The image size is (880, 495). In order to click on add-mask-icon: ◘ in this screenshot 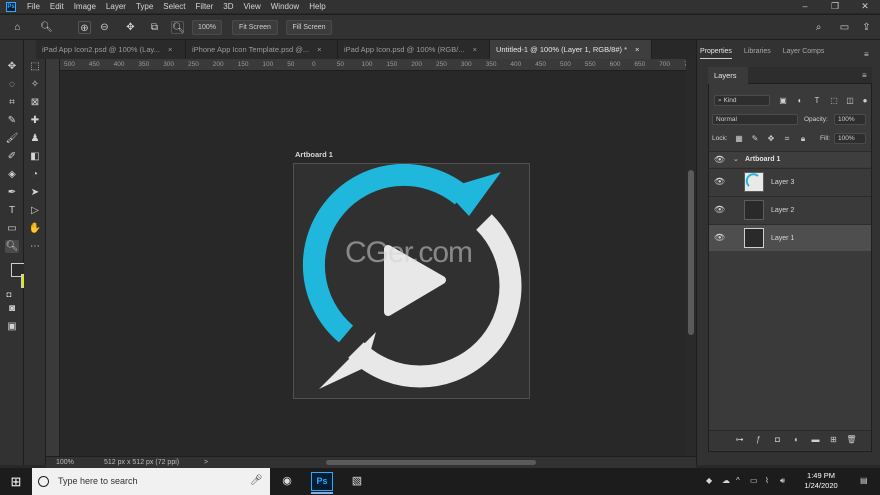, I will do `click(777, 439)`.